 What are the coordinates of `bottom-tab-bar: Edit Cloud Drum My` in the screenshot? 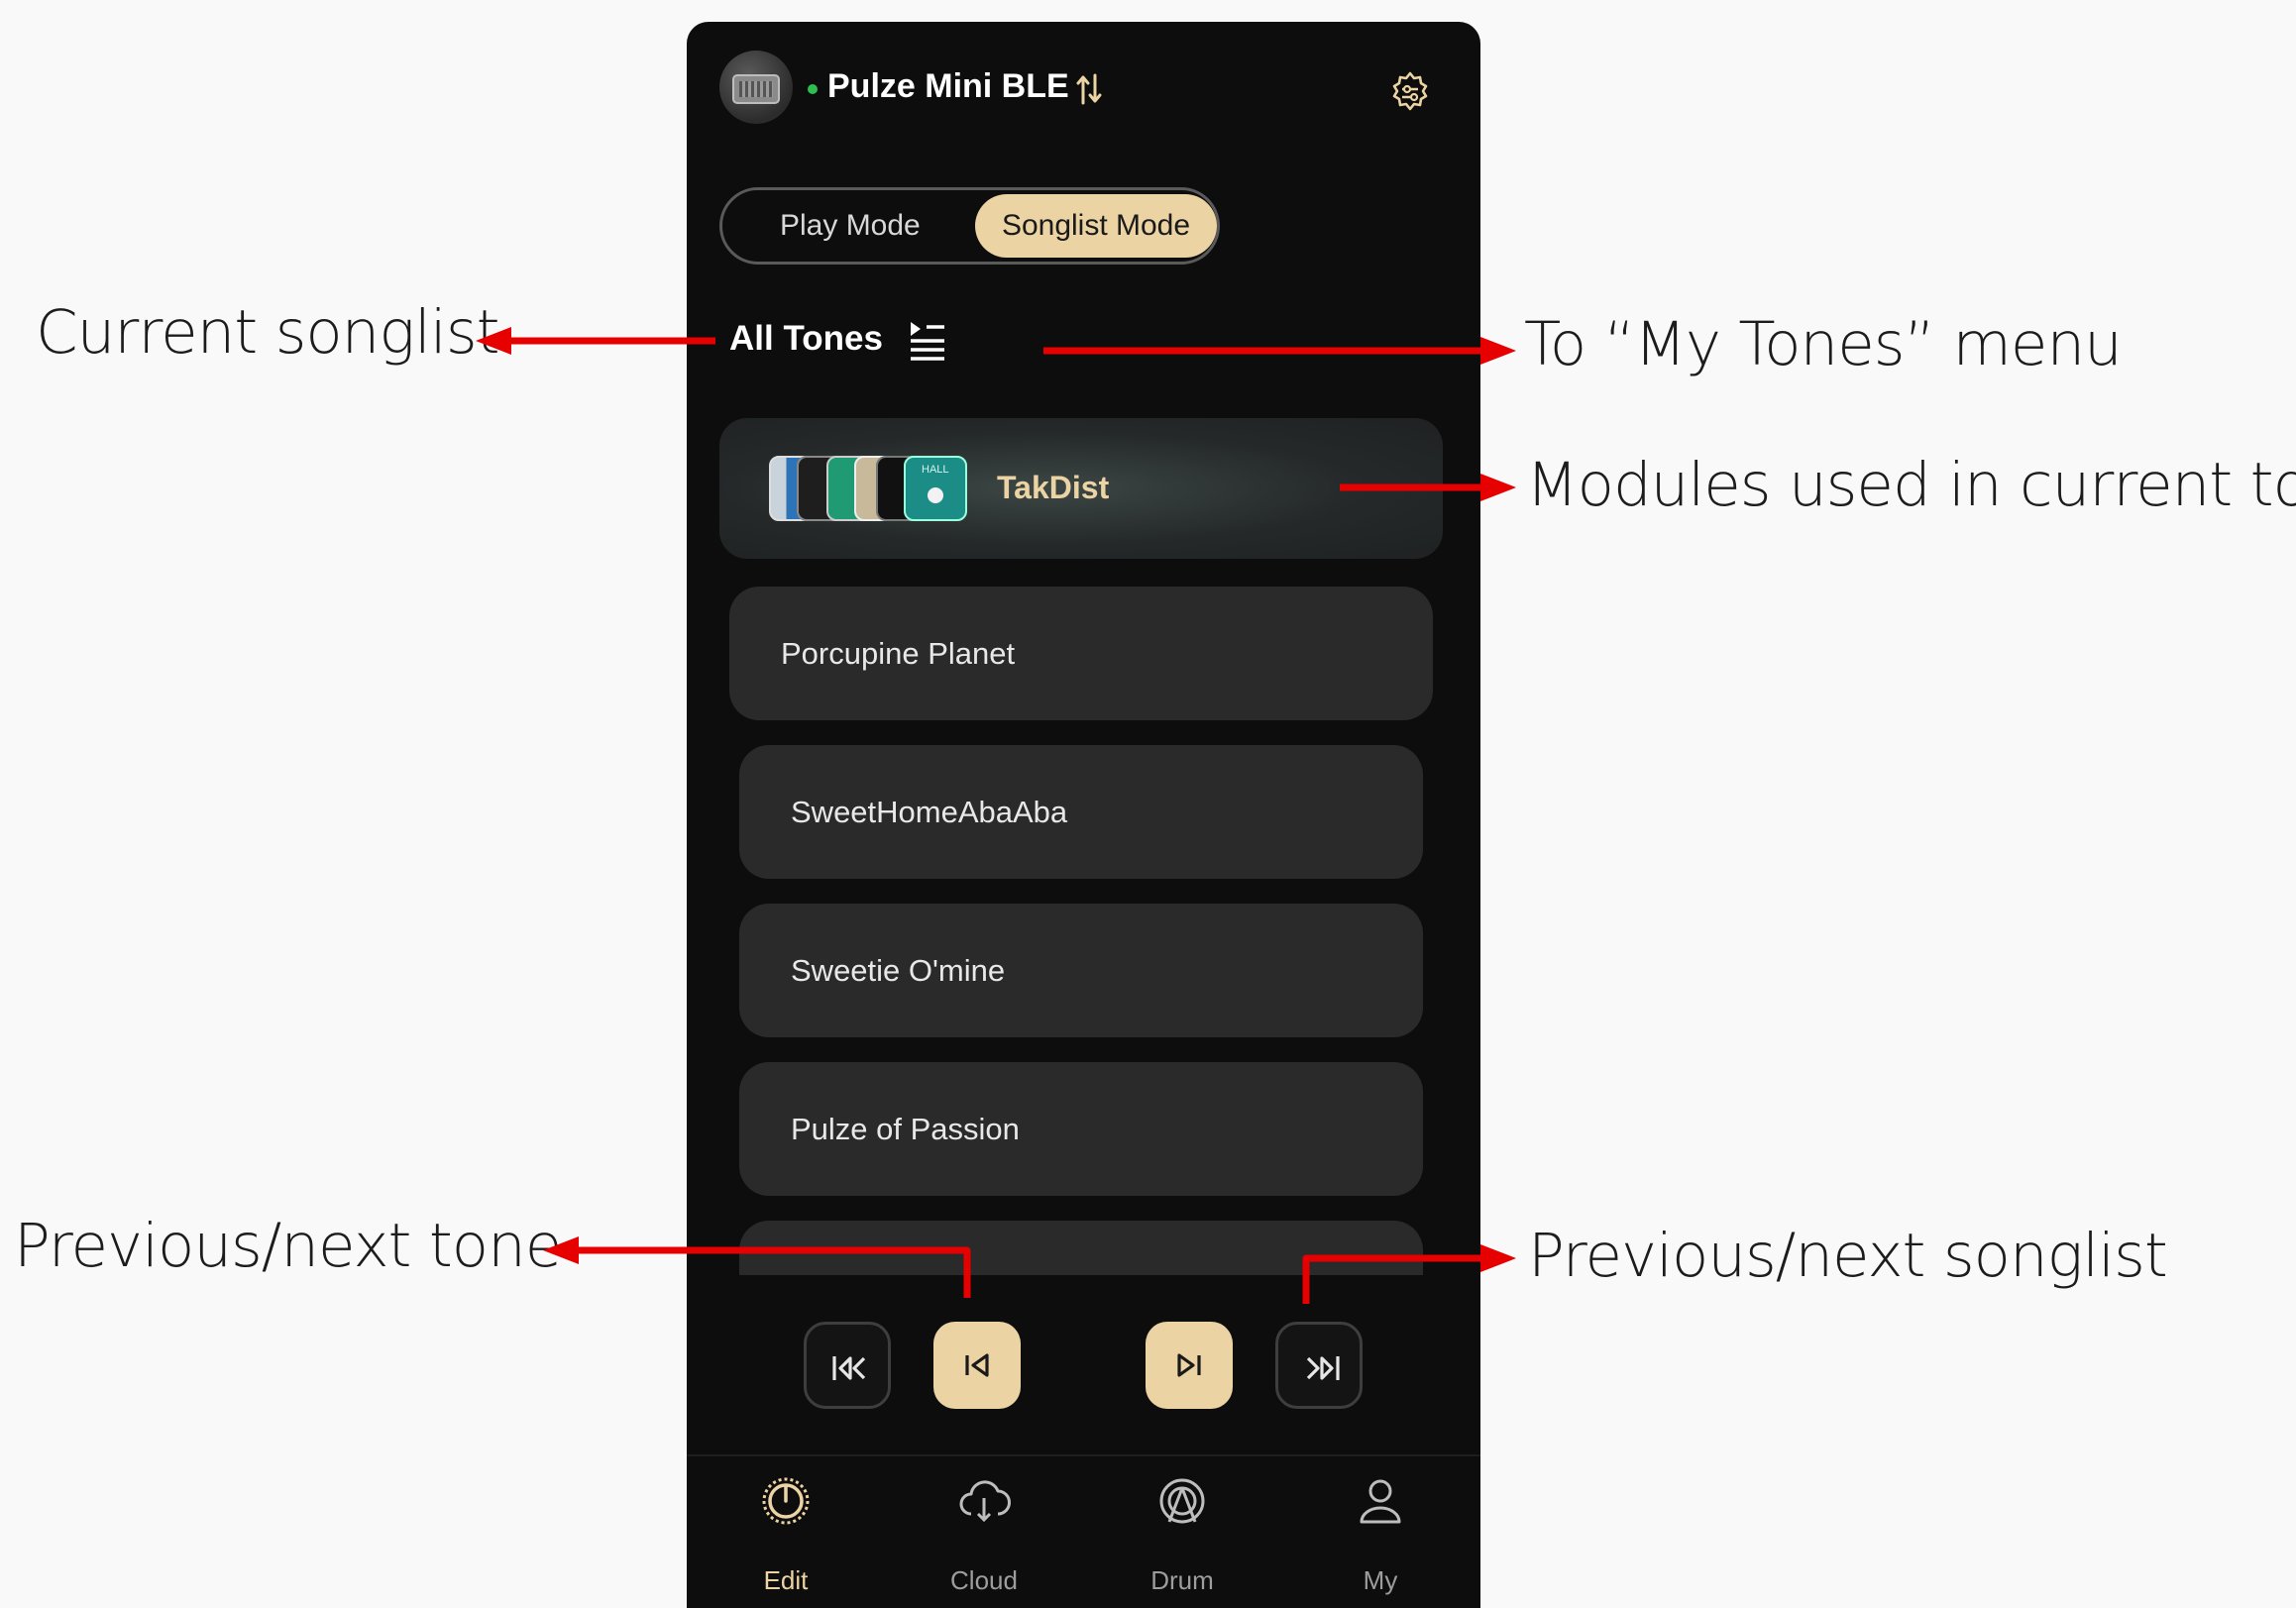 It's located at (1083, 1531).